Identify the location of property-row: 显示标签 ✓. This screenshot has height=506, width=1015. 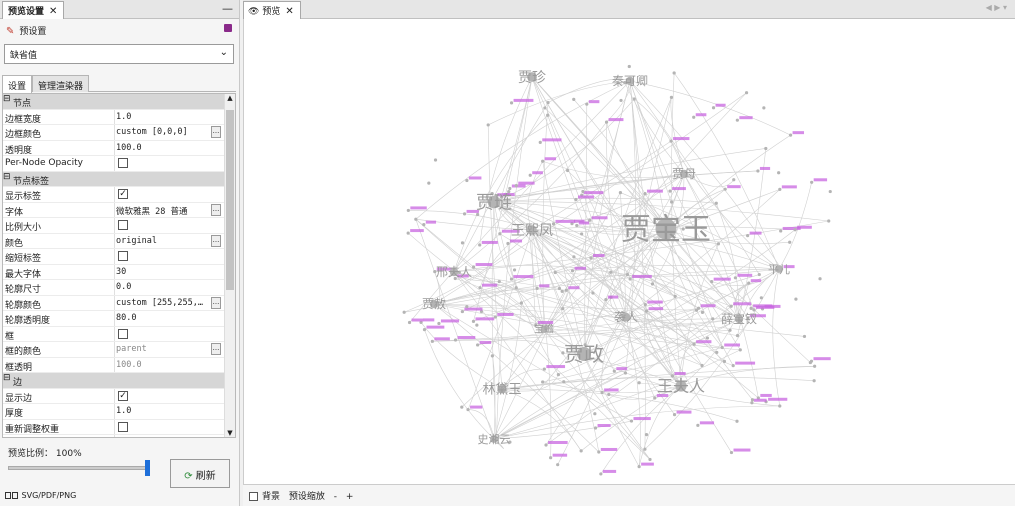
(119, 195).